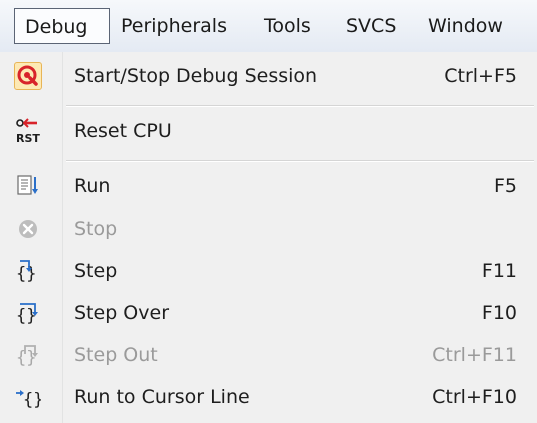  What do you see at coordinates (465, 26) in the screenshot?
I see `menu-window: Window` at bounding box center [465, 26].